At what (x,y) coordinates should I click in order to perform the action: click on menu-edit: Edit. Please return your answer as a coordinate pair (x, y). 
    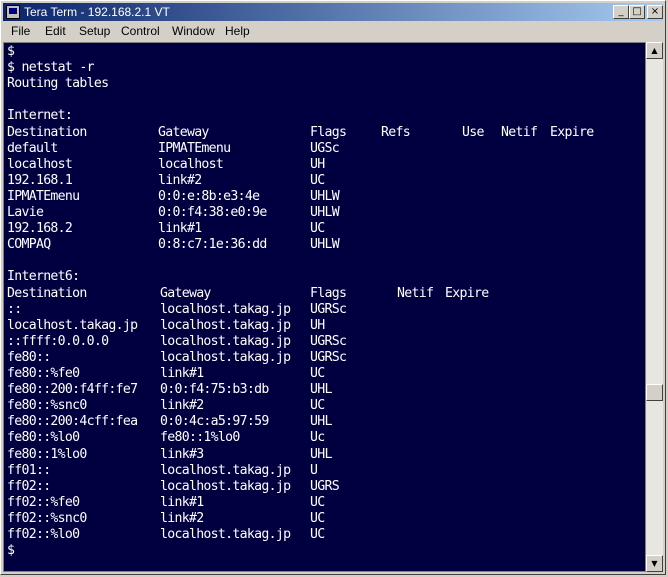
    Looking at the image, I should click on (55, 31).